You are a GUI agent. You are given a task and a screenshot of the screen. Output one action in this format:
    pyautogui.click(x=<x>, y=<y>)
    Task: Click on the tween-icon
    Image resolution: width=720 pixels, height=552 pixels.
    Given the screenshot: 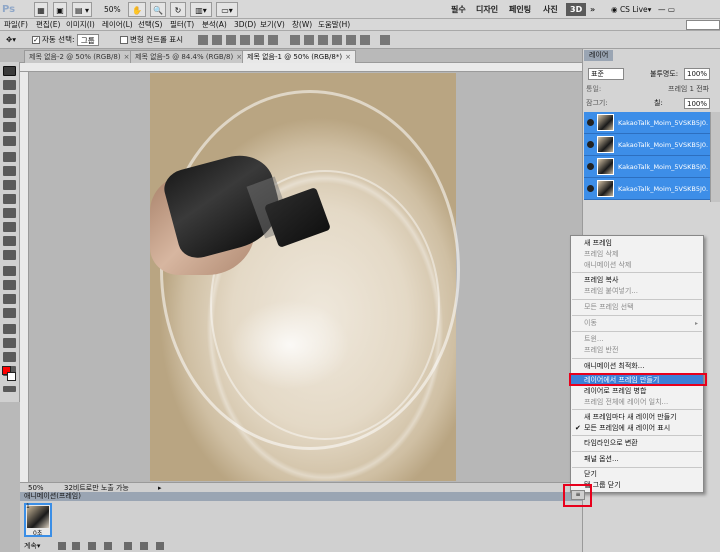 What is the action you would take?
    pyautogui.click(x=128, y=546)
    